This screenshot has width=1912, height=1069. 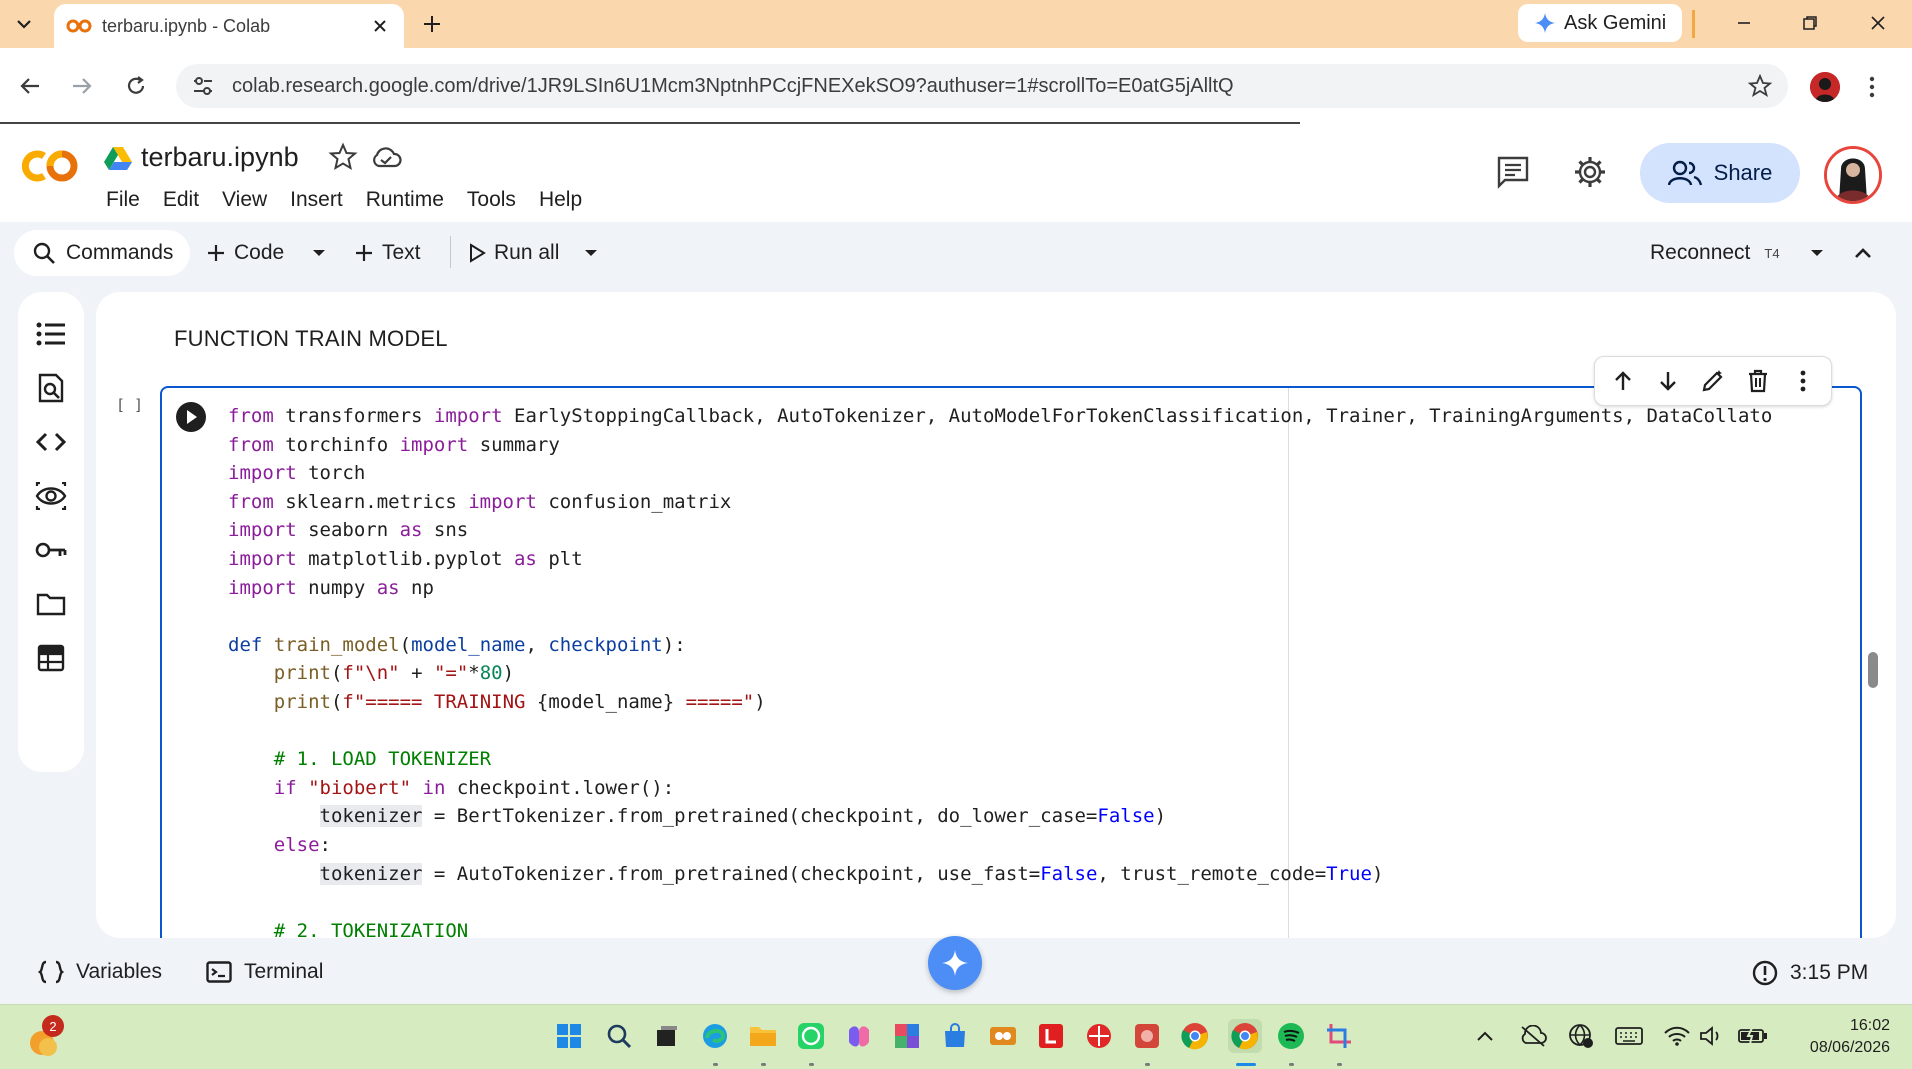 What do you see at coordinates (1003, 1036) in the screenshot?
I see `app-orange-icon` at bounding box center [1003, 1036].